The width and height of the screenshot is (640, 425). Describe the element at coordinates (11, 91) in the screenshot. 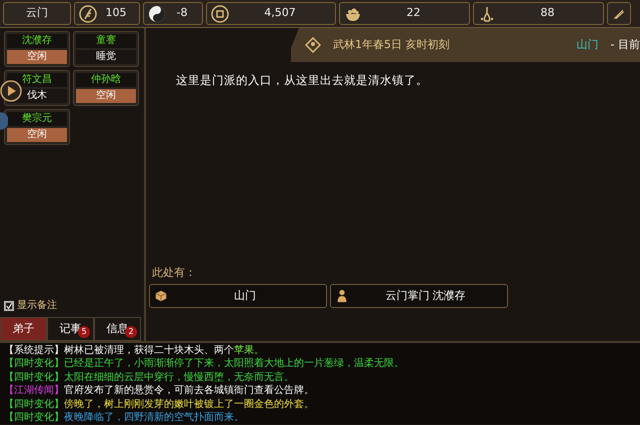

I see `play-icon` at that location.